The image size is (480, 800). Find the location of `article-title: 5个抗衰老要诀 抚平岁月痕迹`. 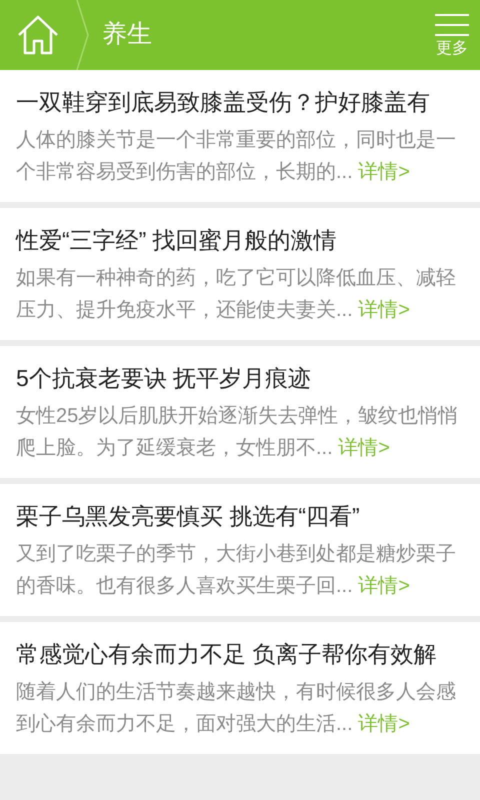

article-title: 5个抗衰老要诀 抚平岁月痕迹 is located at coordinates (164, 378).